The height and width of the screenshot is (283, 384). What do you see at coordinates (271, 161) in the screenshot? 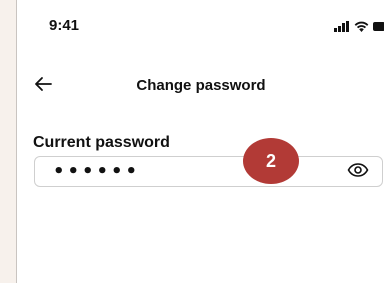
I see `step-number-badge: 2` at bounding box center [271, 161].